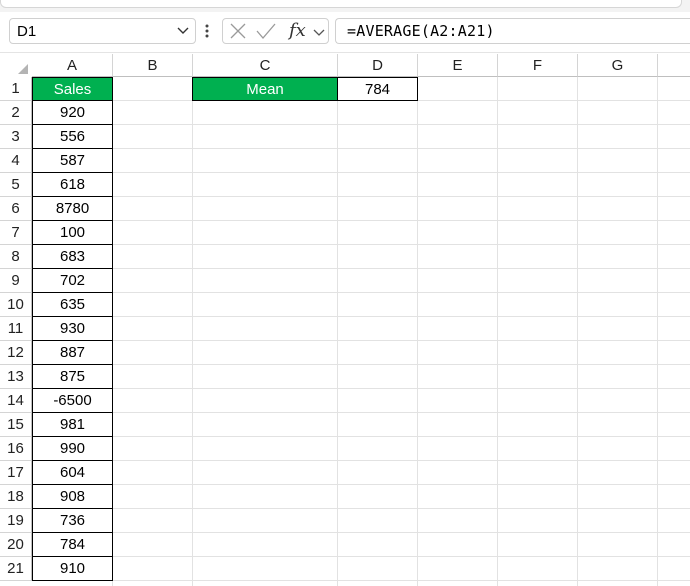 This screenshot has height=586, width=690. I want to click on select-all-triangle-icon, so click(23, 69).